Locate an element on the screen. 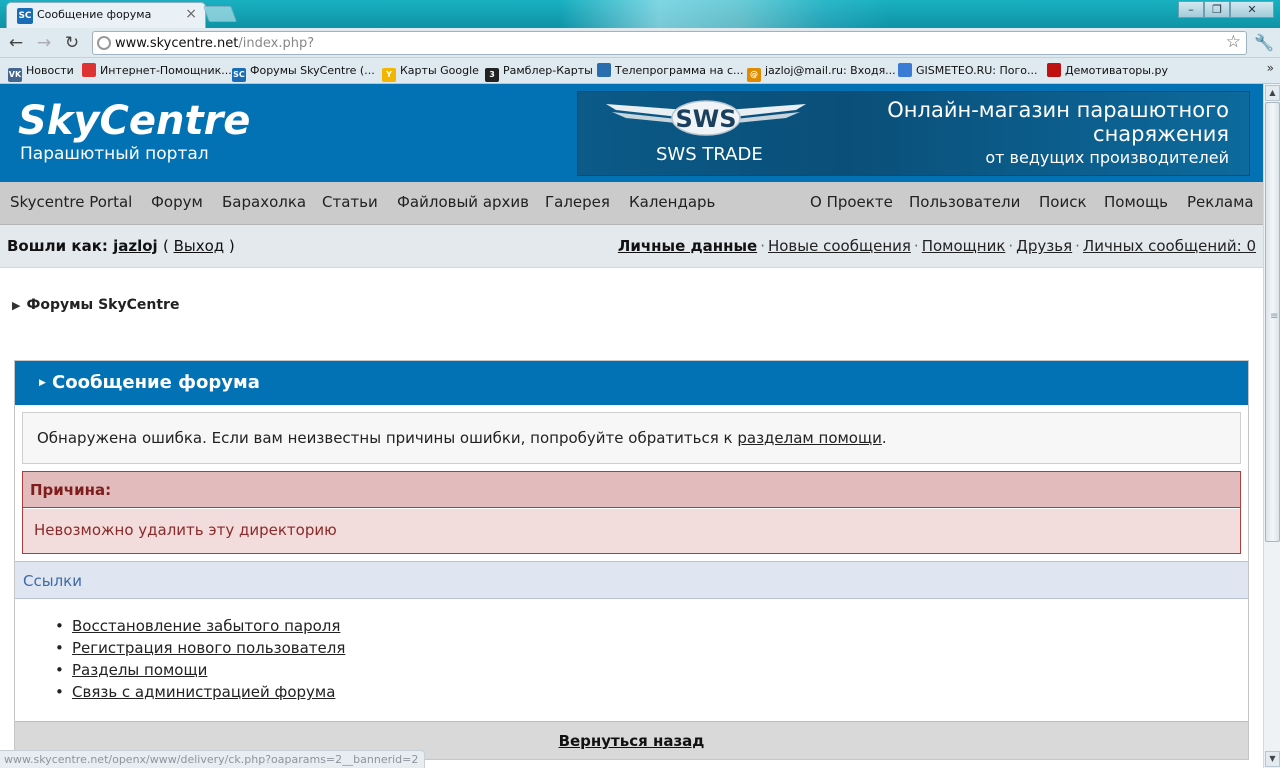  tab-close-icon: × is located at coordinates (191, 14).